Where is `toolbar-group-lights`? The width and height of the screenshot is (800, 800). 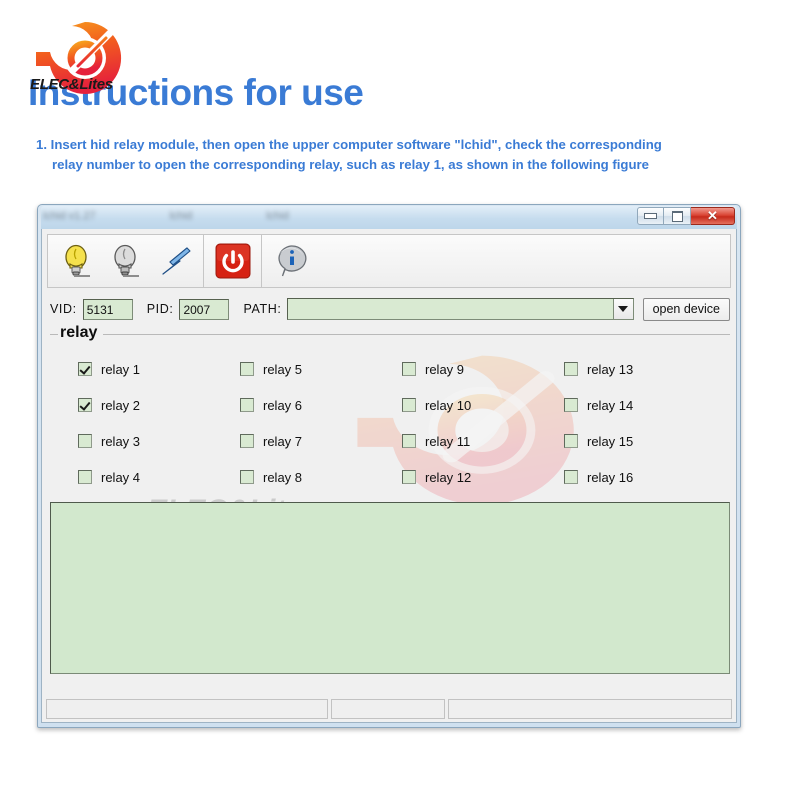 toolbar-group-lights is located at coordinates (125, 261).